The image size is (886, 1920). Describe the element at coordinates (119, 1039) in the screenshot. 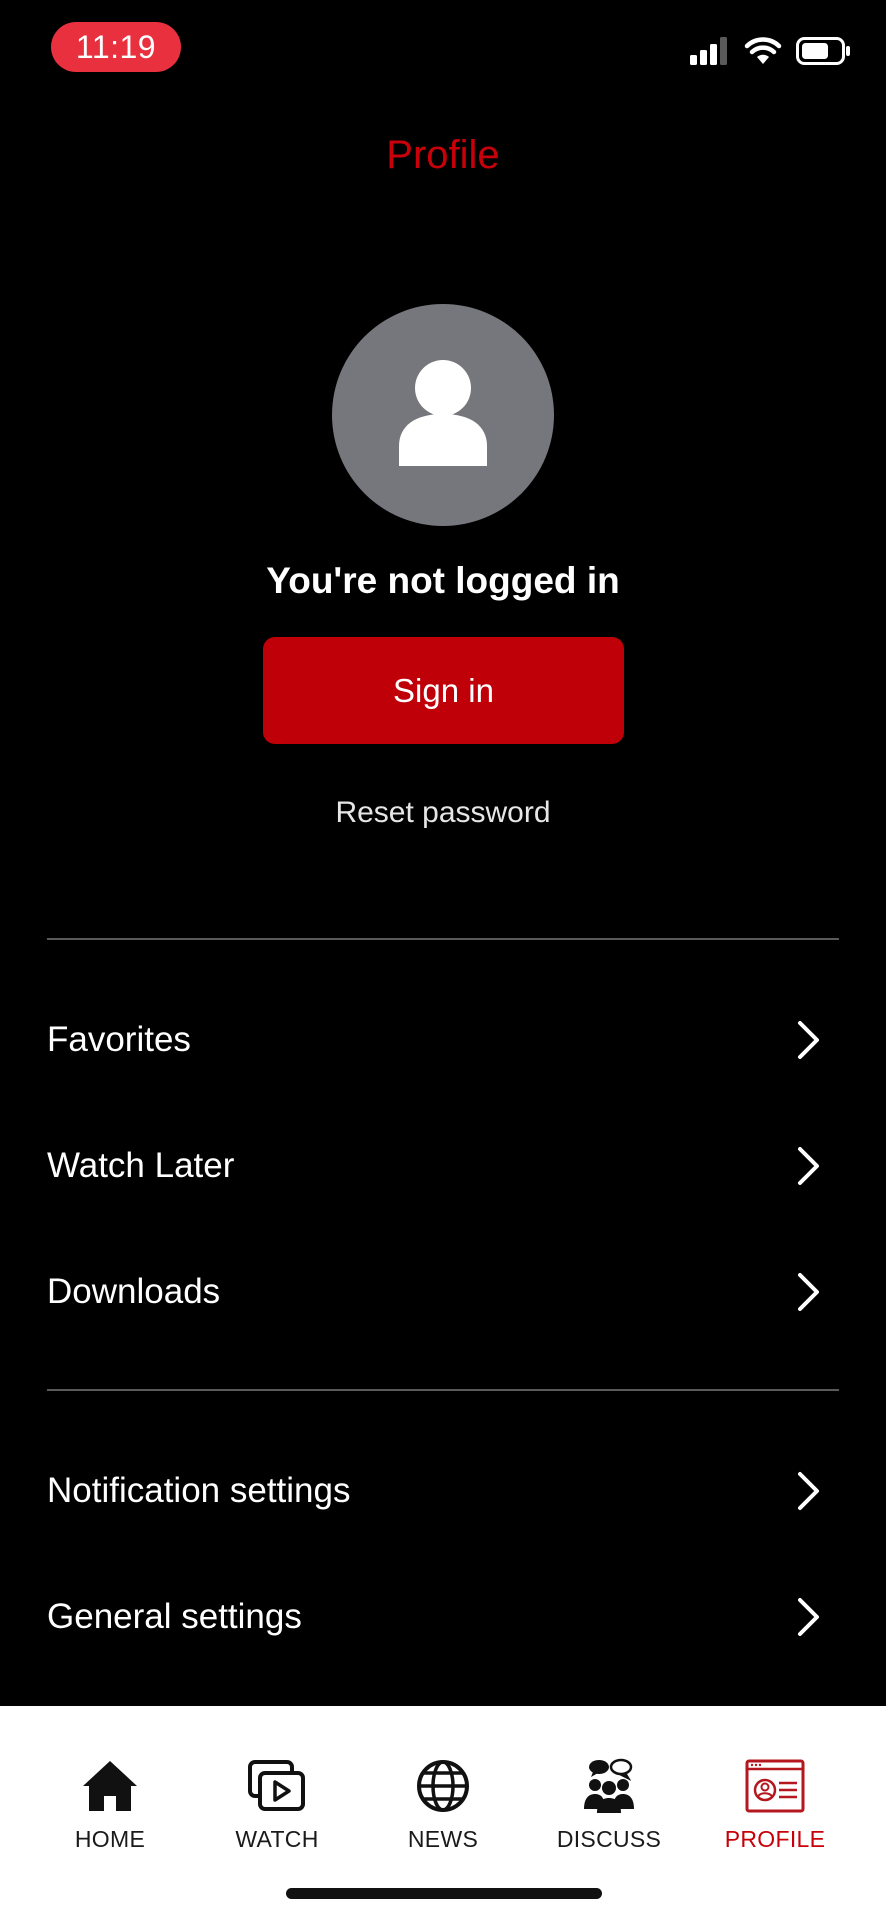

I see `menu-item-label: Favorites` at that location.